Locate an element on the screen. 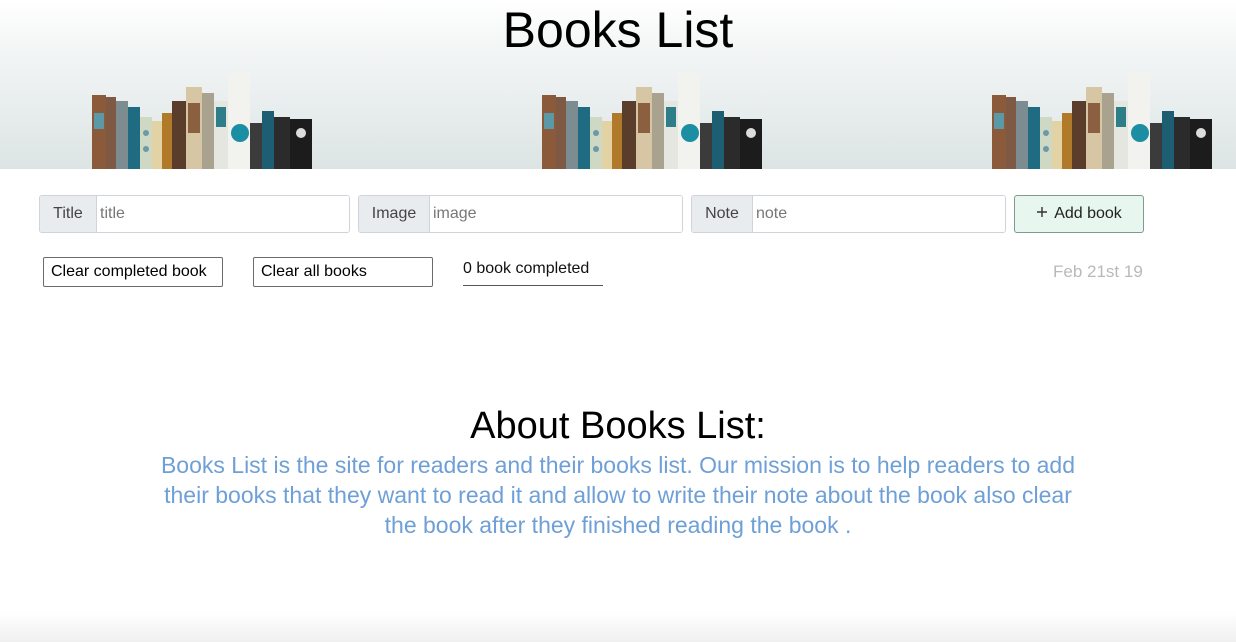 The width and height of the screenshot is (1236, 642). note-input is located at coordinates (879, 214).